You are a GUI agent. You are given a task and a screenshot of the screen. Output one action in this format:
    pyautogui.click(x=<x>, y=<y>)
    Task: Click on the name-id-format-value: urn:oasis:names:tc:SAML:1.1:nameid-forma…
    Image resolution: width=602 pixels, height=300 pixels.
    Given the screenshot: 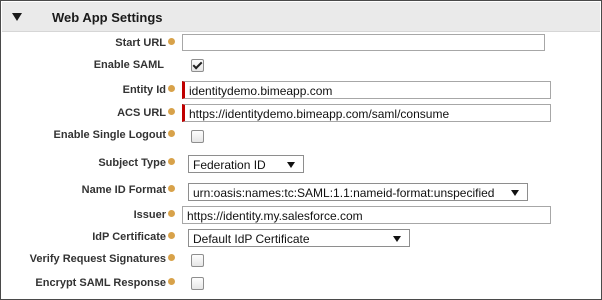 What is the action you would take?
    pyautogui.click(x=344, y=193)
    